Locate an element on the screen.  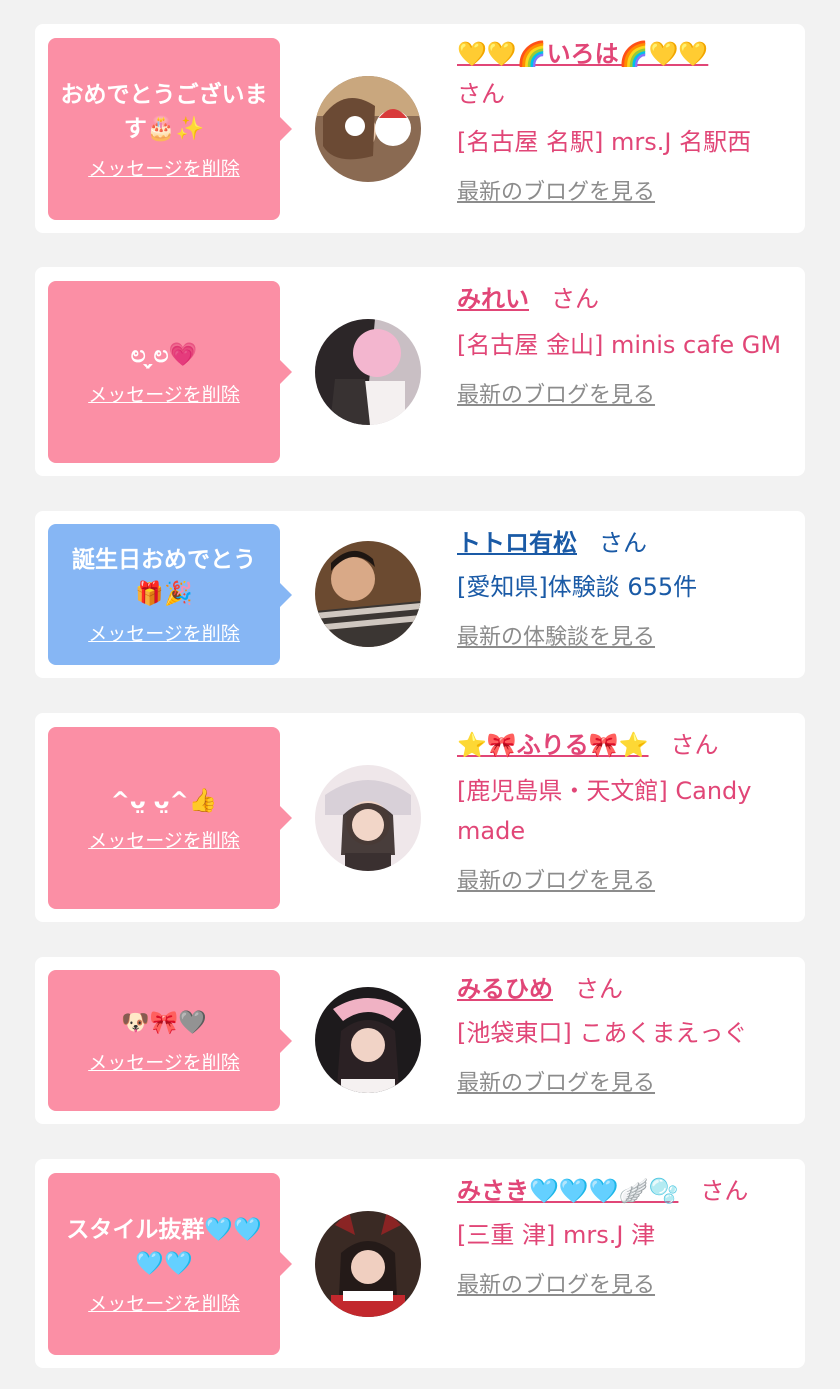
message-text: ^ᴗ̤ ᴗ̤^👍 is located at coordinates (164, 800).